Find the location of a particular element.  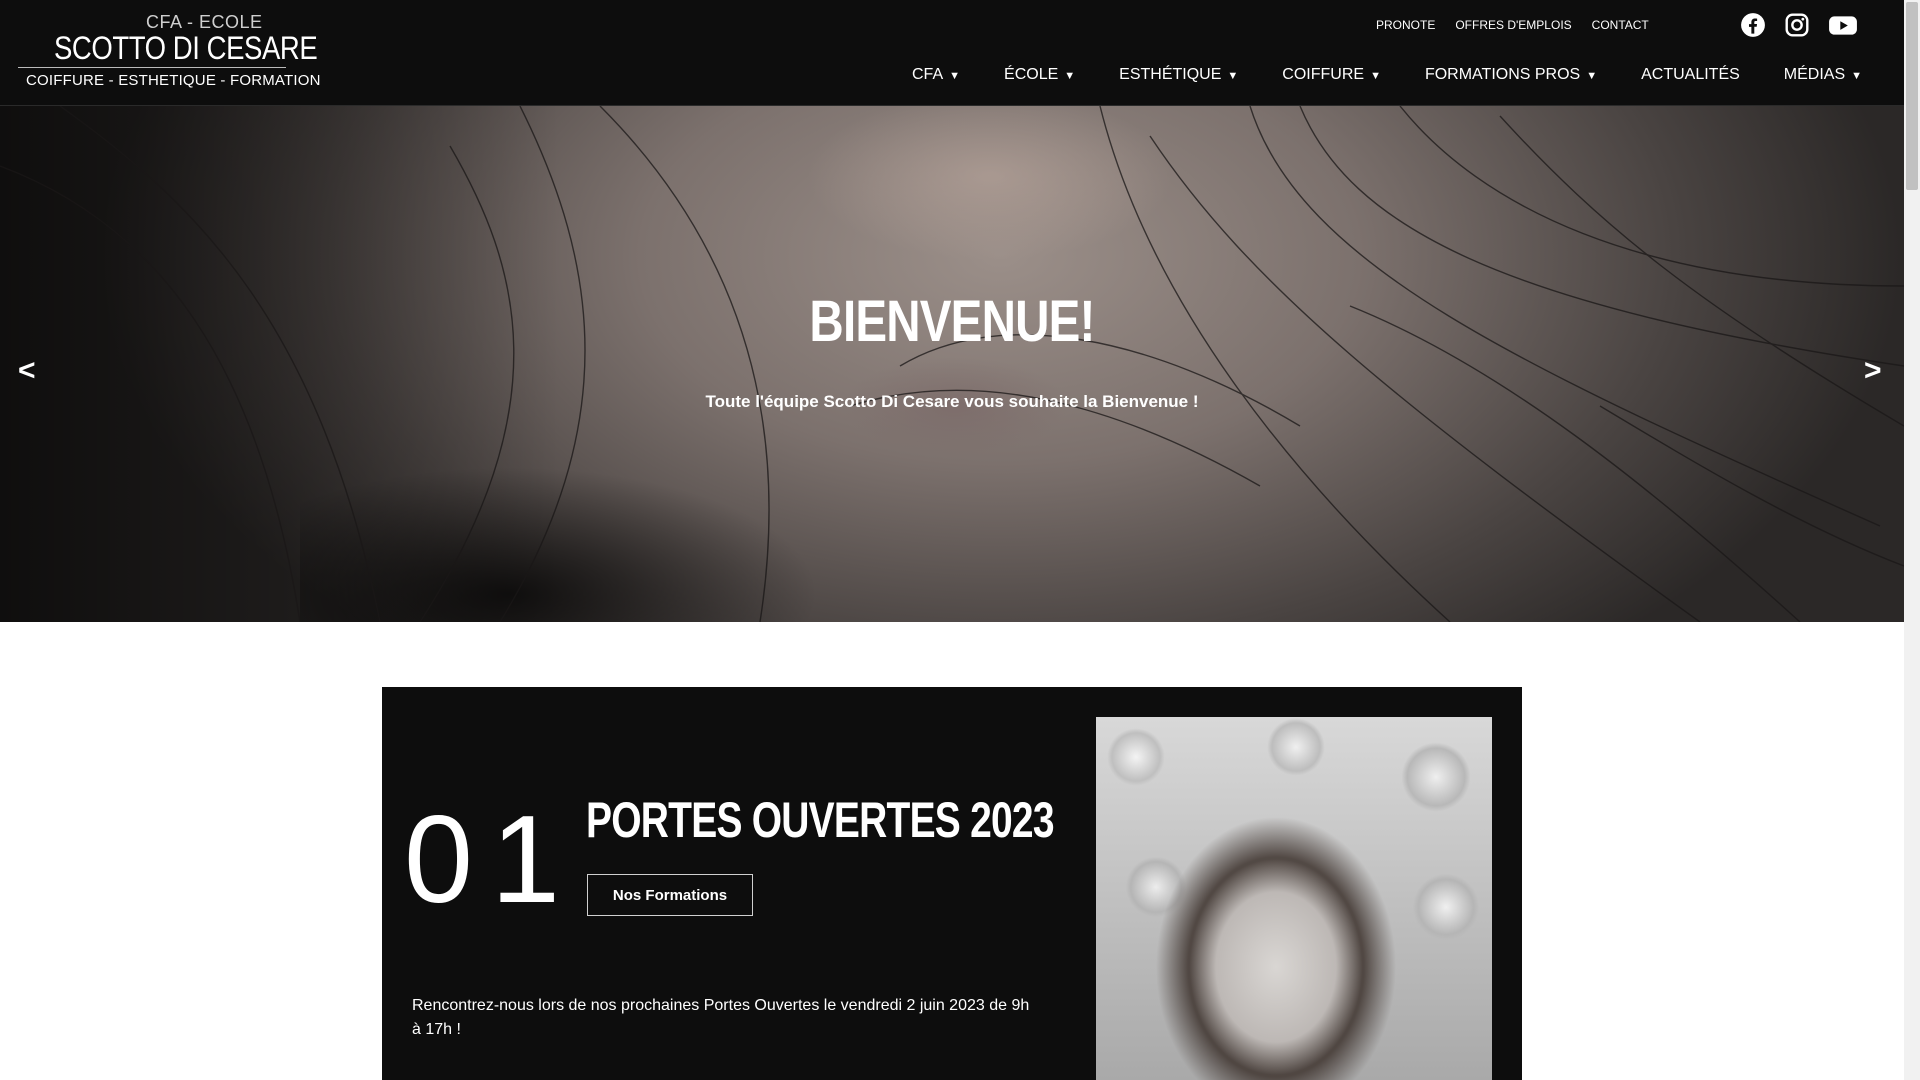

page-scrollbar is located at coordinates (1912, 540).